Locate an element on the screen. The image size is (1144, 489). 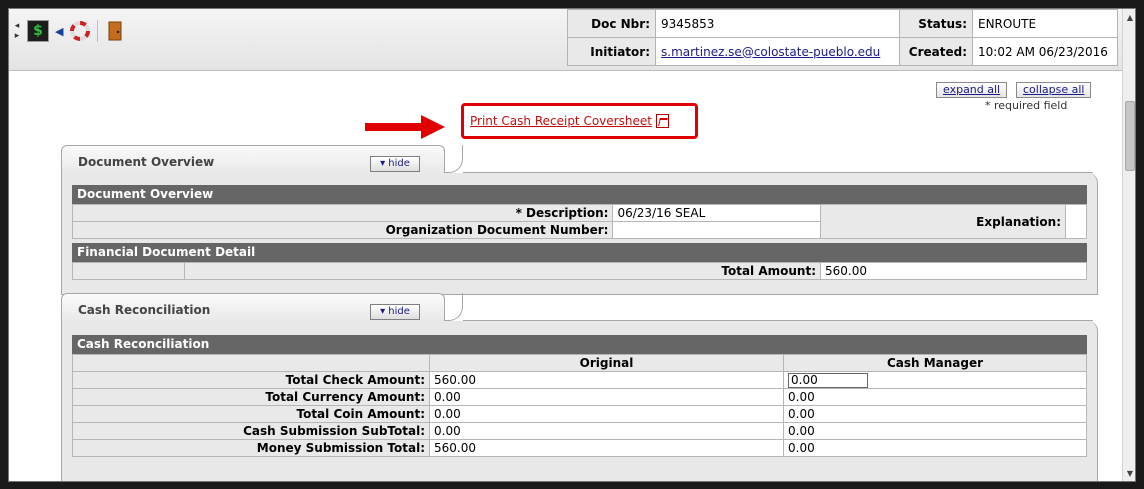
print-coversheet-highlight: Print Cash Receipt Coversheet is located at coordinates (579, 121).